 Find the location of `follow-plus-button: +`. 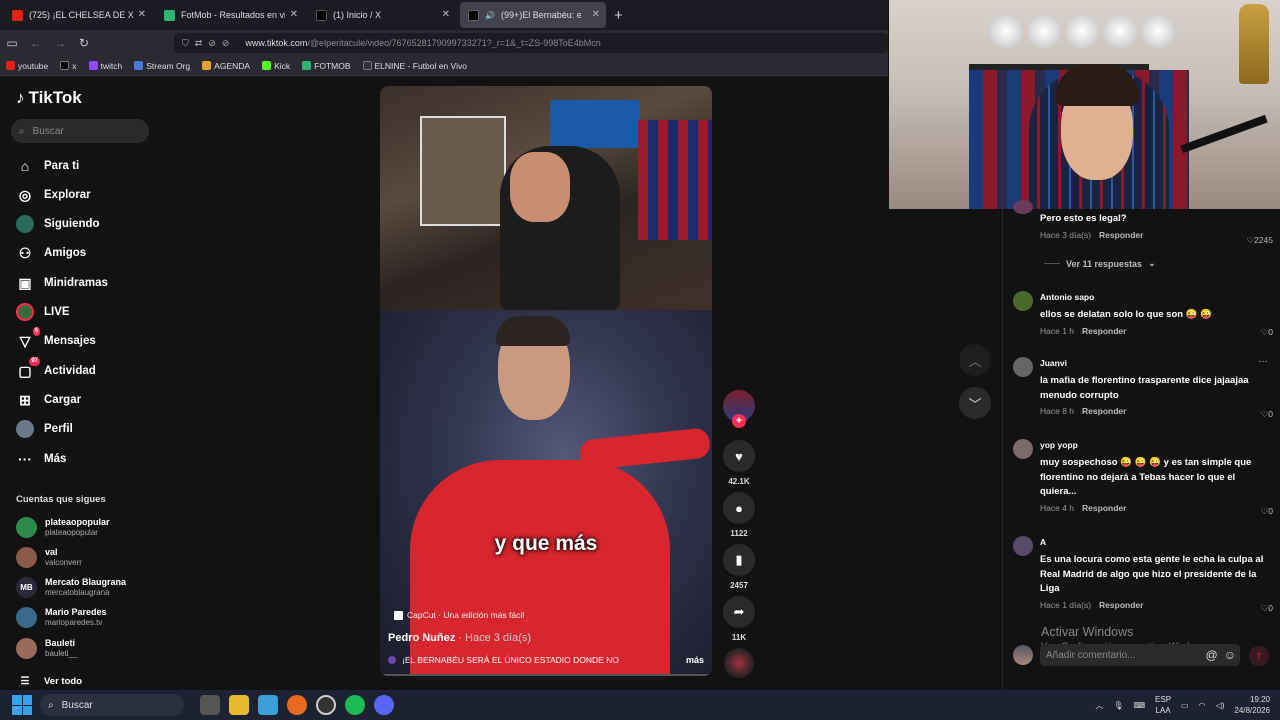

follow-plus-button: + is located at coordinates (739, 421).